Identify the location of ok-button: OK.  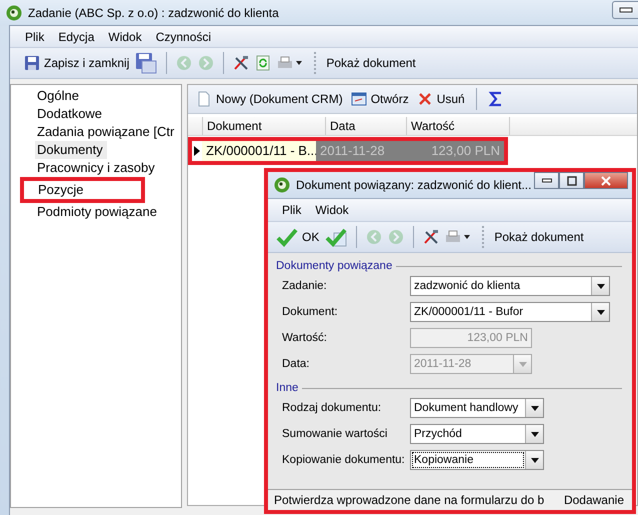
(298, 237).